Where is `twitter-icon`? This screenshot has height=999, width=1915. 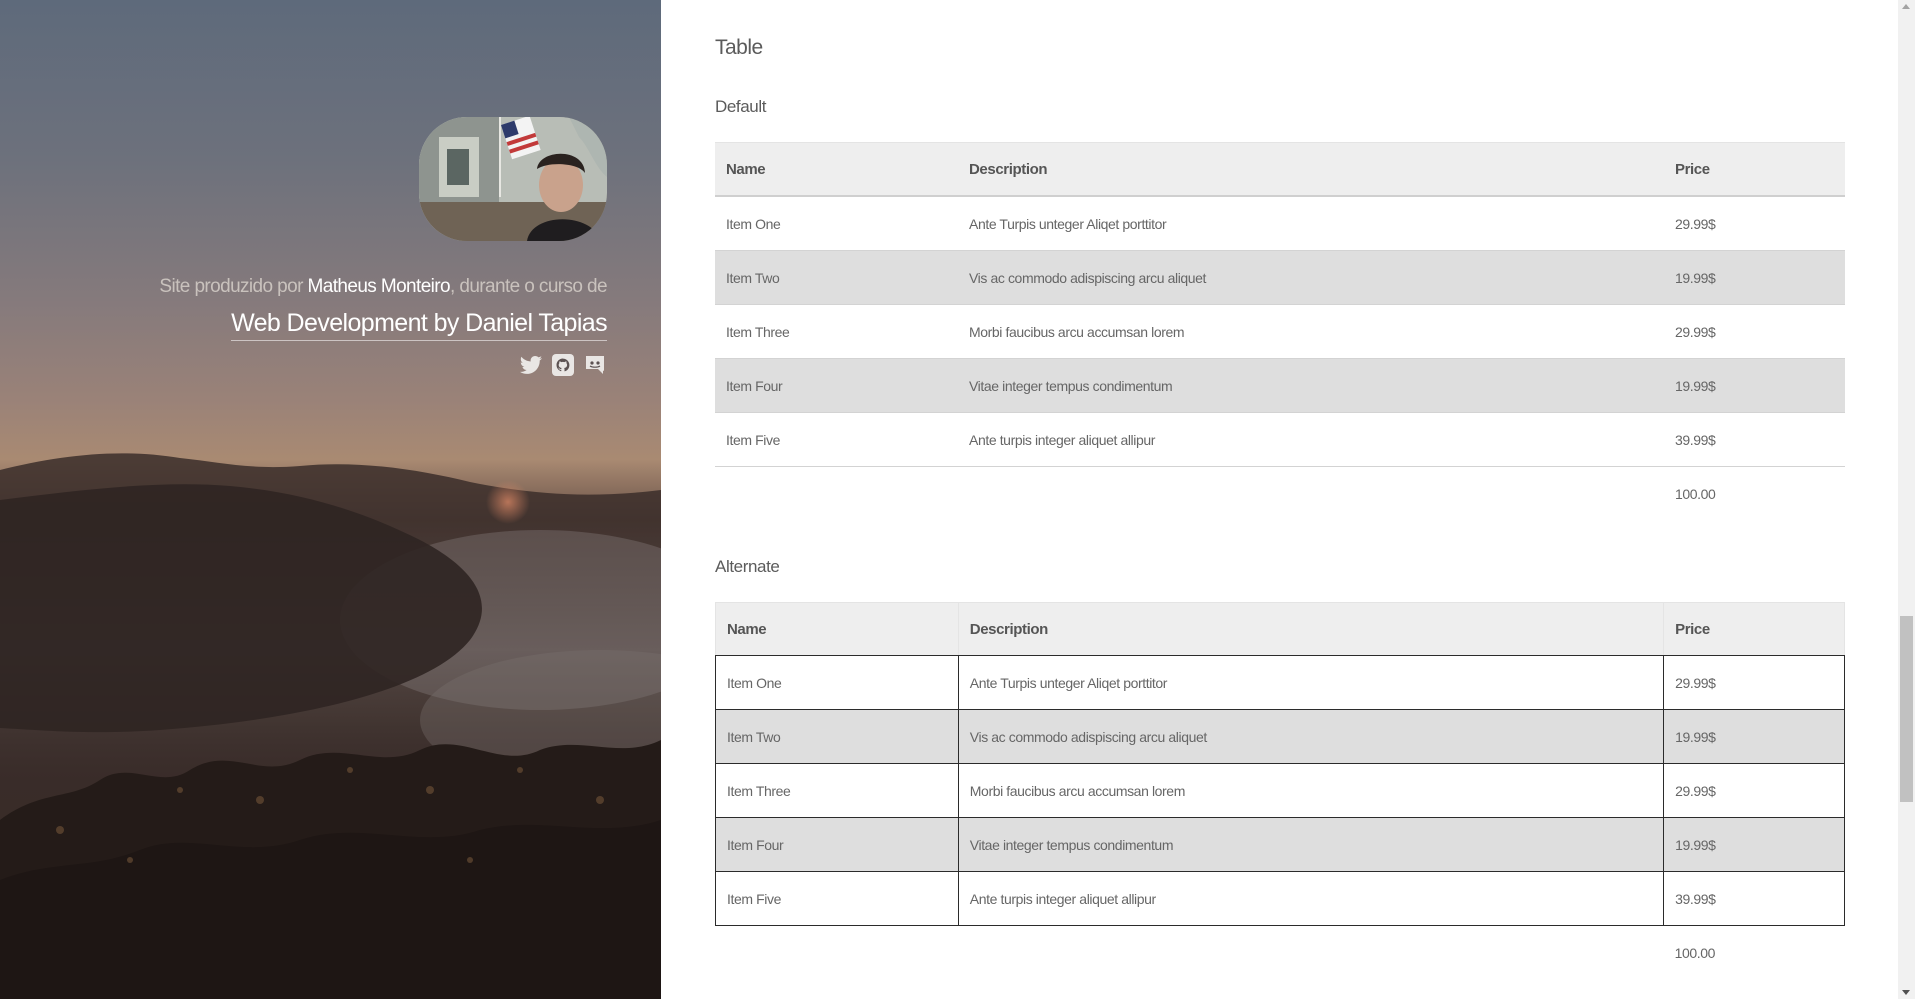 twitter-icon is located at coordinates (531, 365).